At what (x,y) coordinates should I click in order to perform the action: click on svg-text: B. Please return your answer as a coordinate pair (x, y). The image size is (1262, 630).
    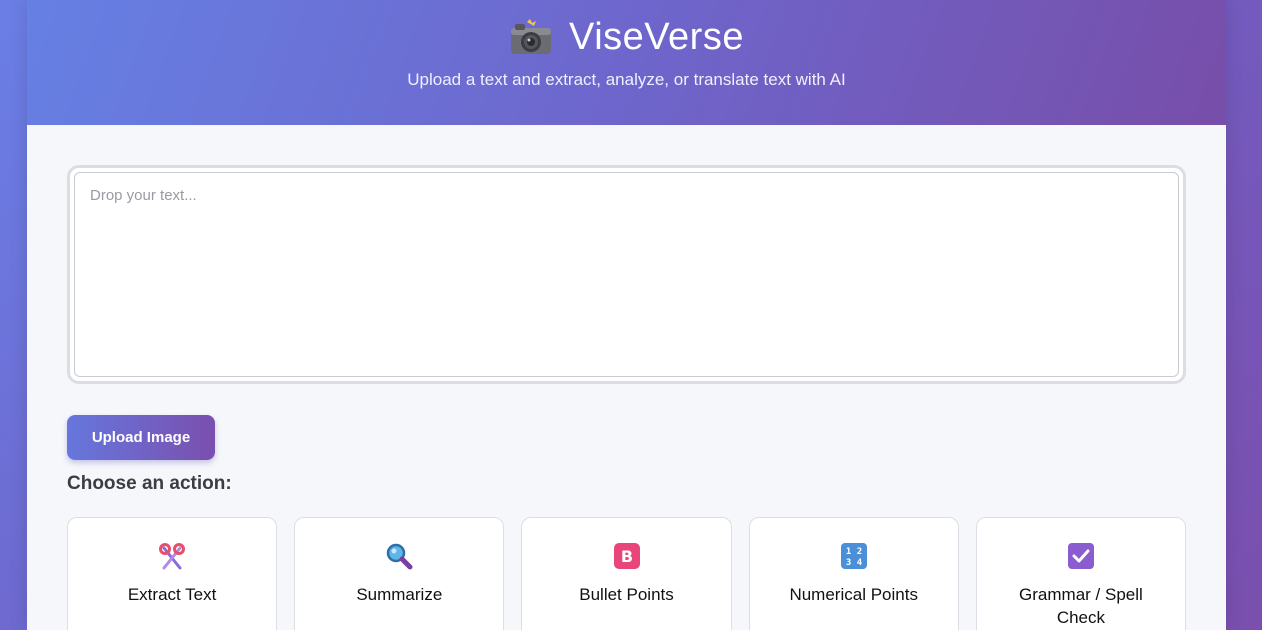
    Looking at the image, I should click on (626, 556).